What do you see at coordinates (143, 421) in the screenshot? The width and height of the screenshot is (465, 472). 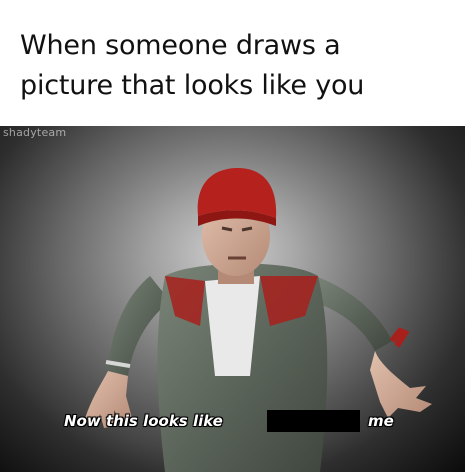 I see `subtitle-text: Now this looks like` at bounding box center [143, 421].